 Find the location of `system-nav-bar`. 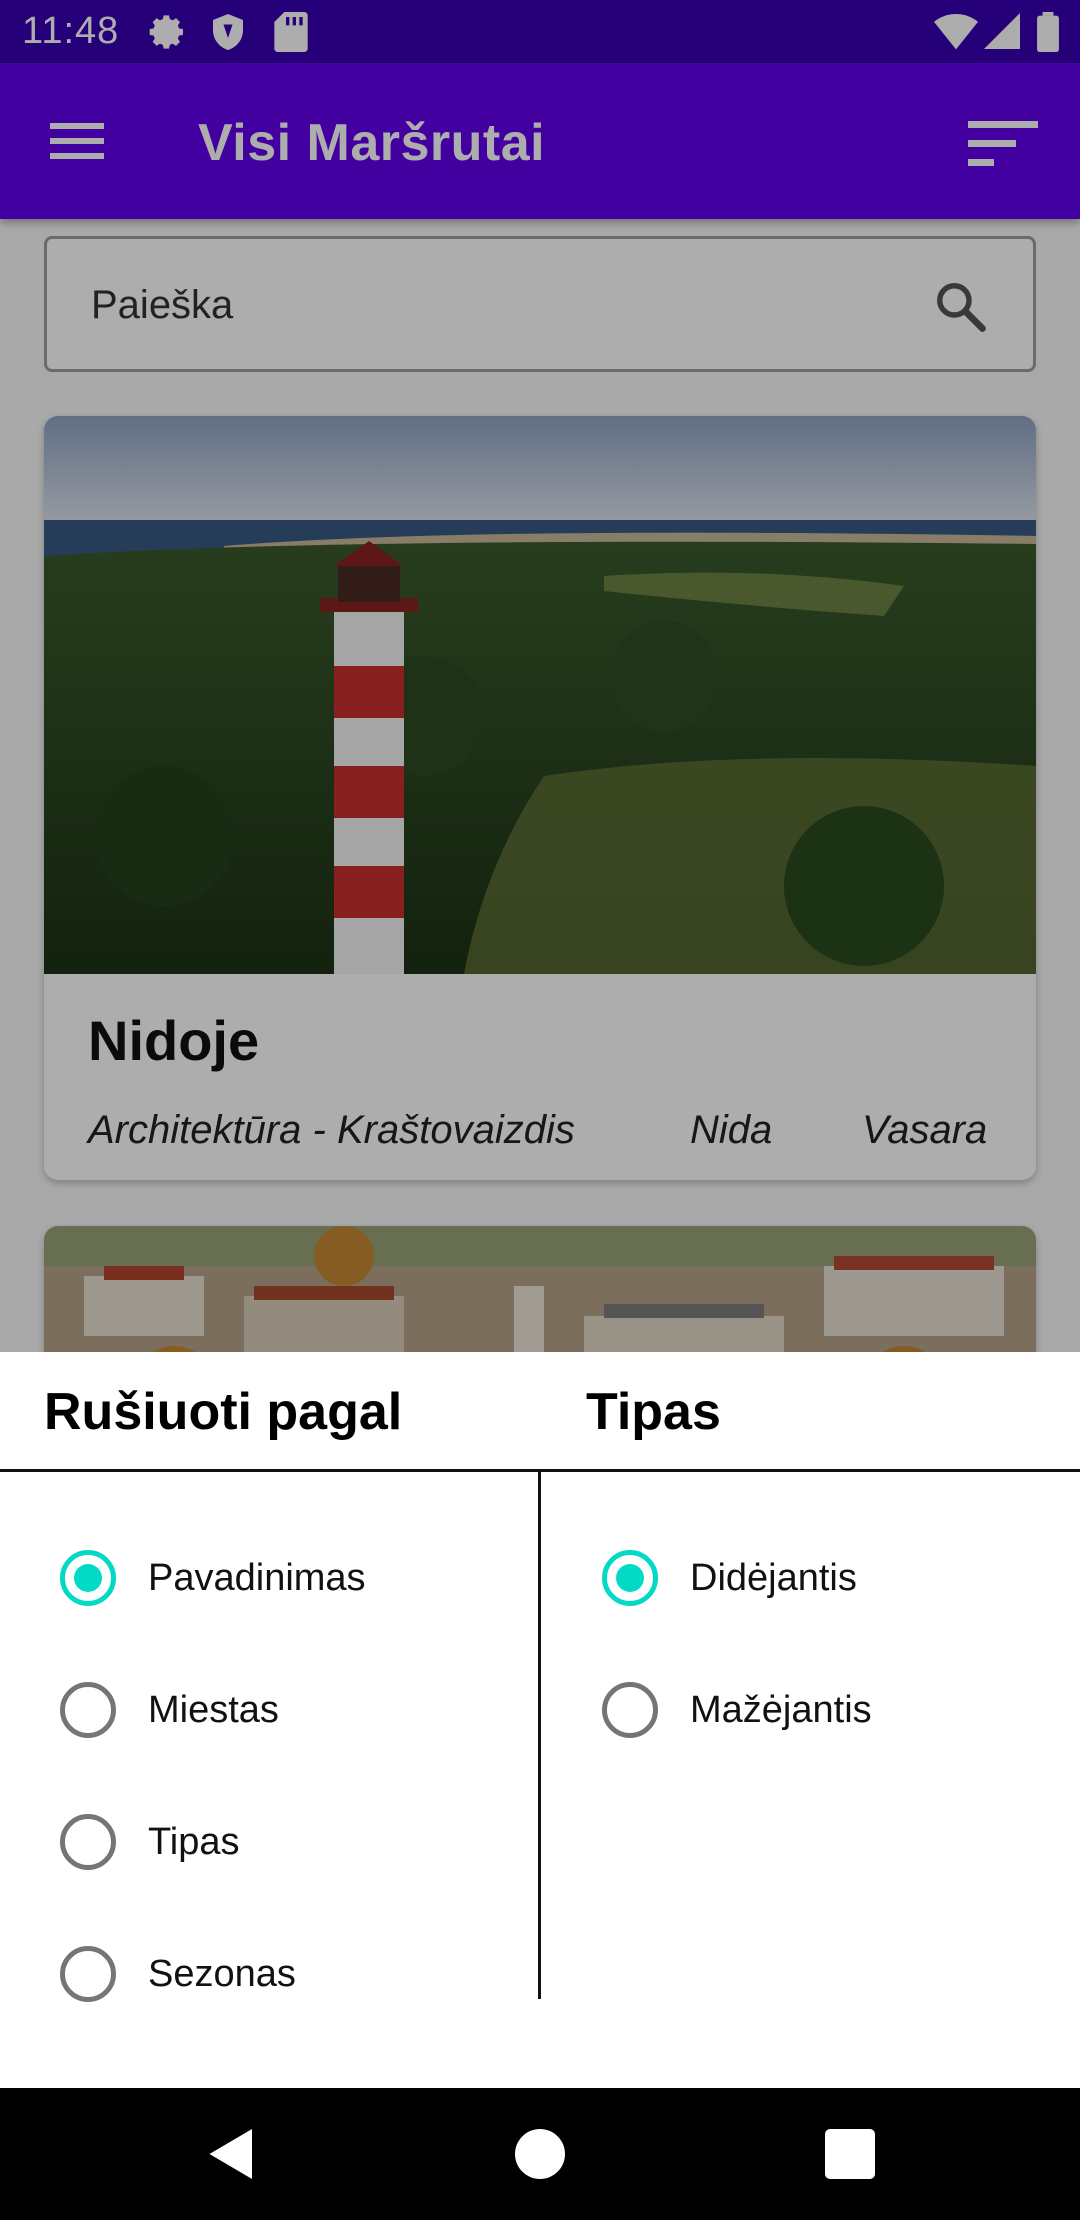

system-nav-bar is located at coordinates (540, 2154).